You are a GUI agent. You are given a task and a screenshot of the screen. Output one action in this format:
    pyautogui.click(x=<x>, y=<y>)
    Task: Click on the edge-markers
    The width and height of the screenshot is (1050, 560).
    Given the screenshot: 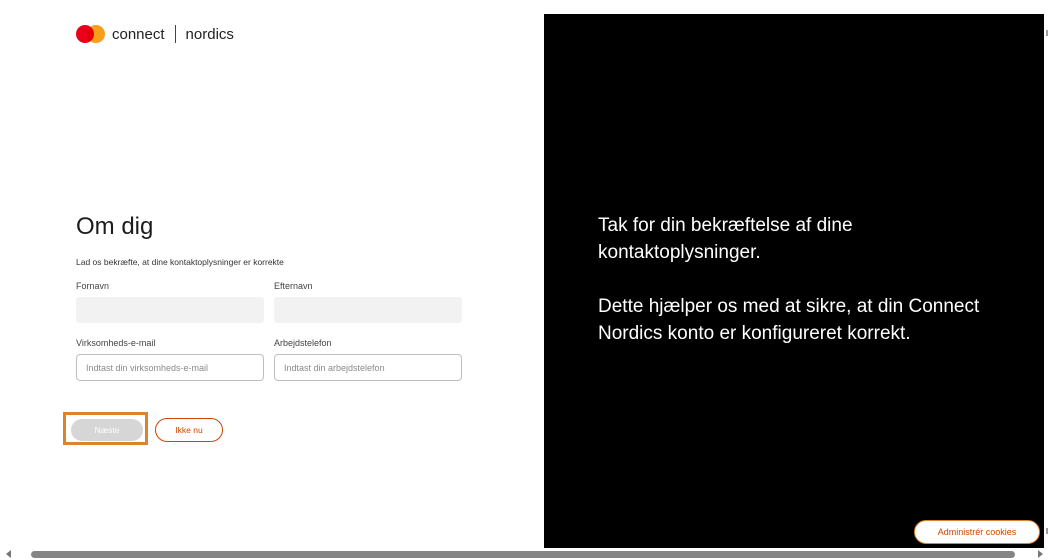 What is the action you would take?
    pyautogui.click(x=1047, y=282)
    